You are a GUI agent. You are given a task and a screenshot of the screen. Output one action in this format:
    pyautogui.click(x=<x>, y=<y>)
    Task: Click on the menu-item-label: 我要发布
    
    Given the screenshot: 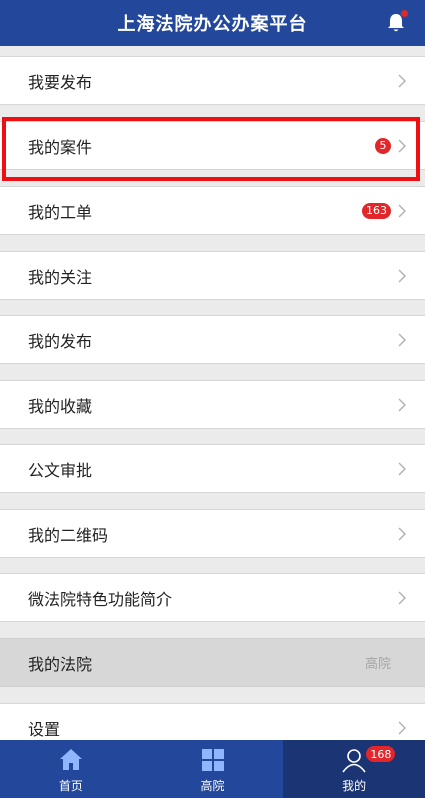 What is the action you would take?
    pyautogui.click(x=60, y=82)
    